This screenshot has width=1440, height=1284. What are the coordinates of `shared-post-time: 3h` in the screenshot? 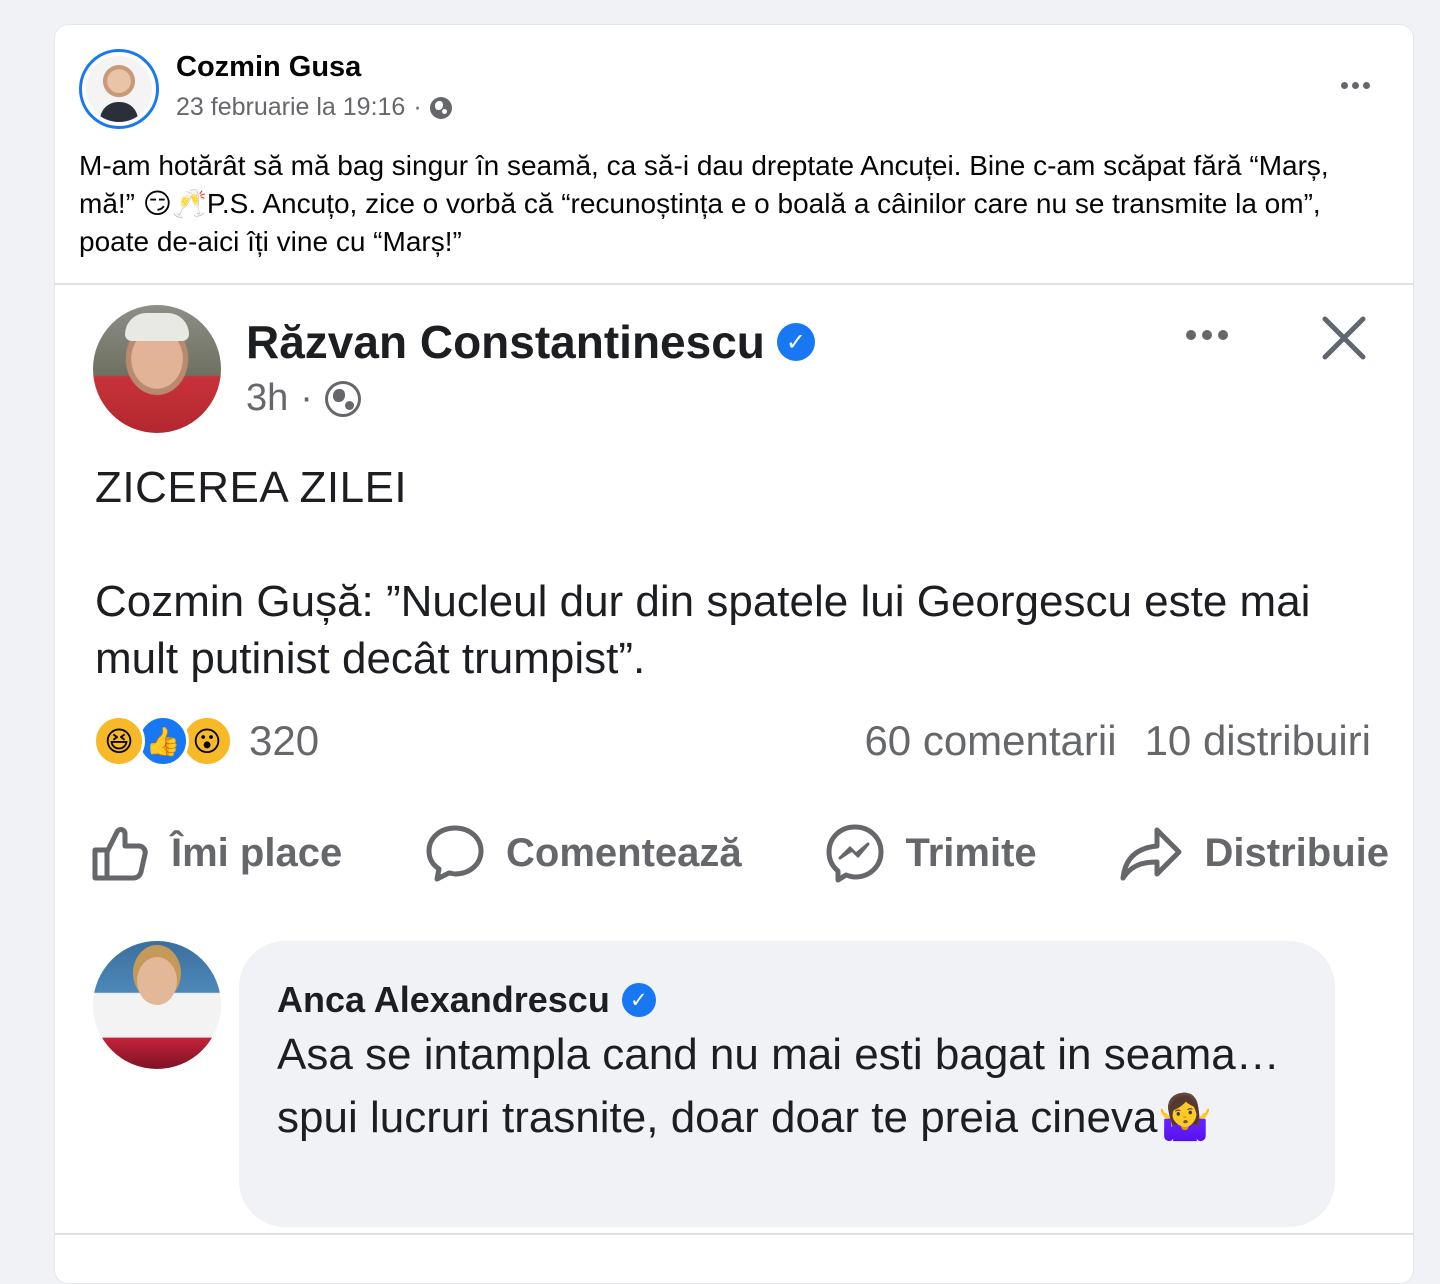 It's located at (267, 398).